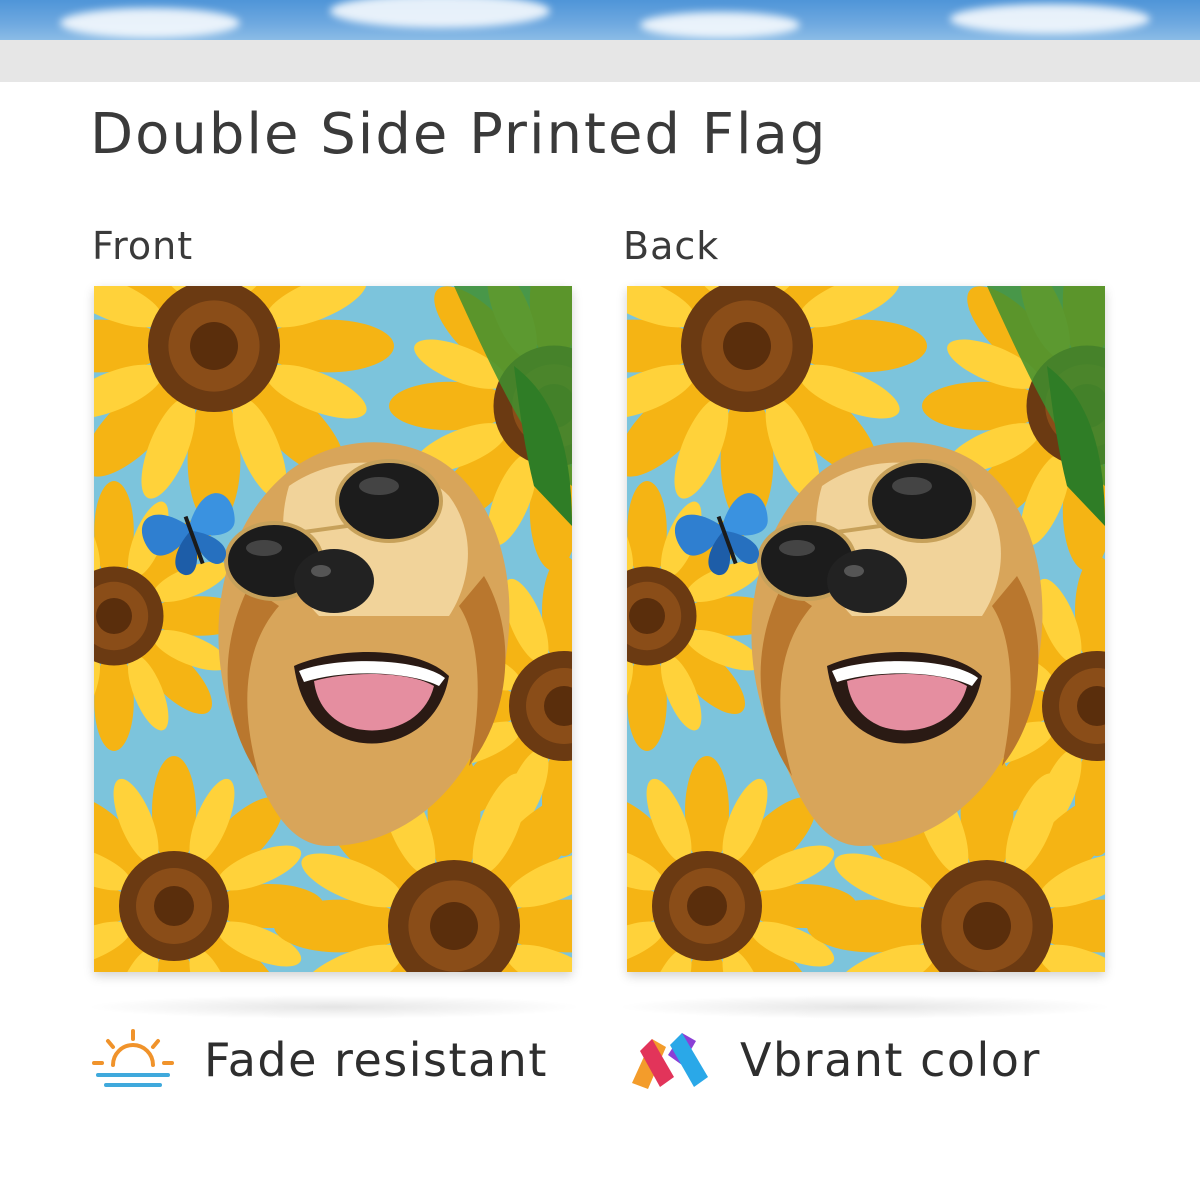  I want to click on feature-fade-label: Fade resistant, so click(376, 1060).